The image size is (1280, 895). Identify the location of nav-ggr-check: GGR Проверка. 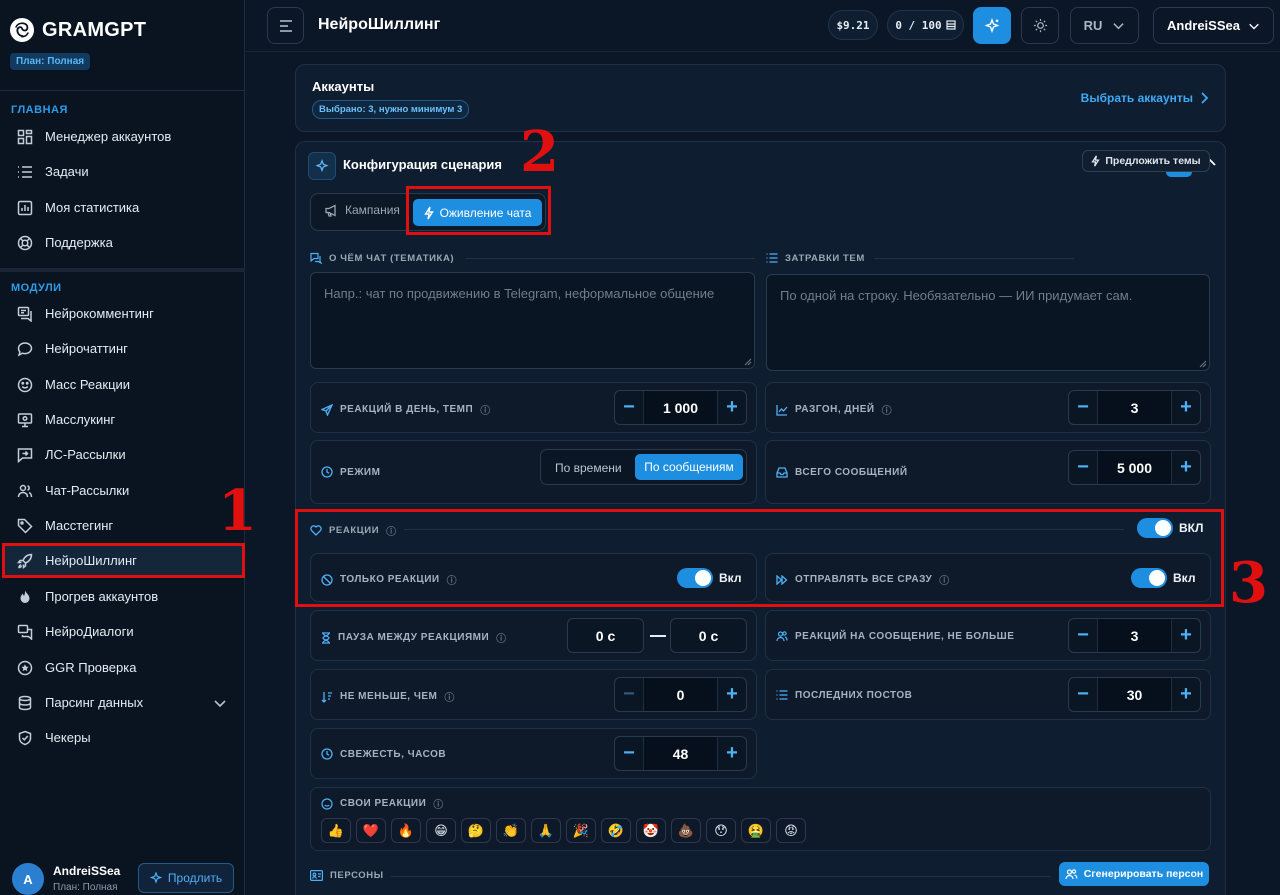
(123, 667).